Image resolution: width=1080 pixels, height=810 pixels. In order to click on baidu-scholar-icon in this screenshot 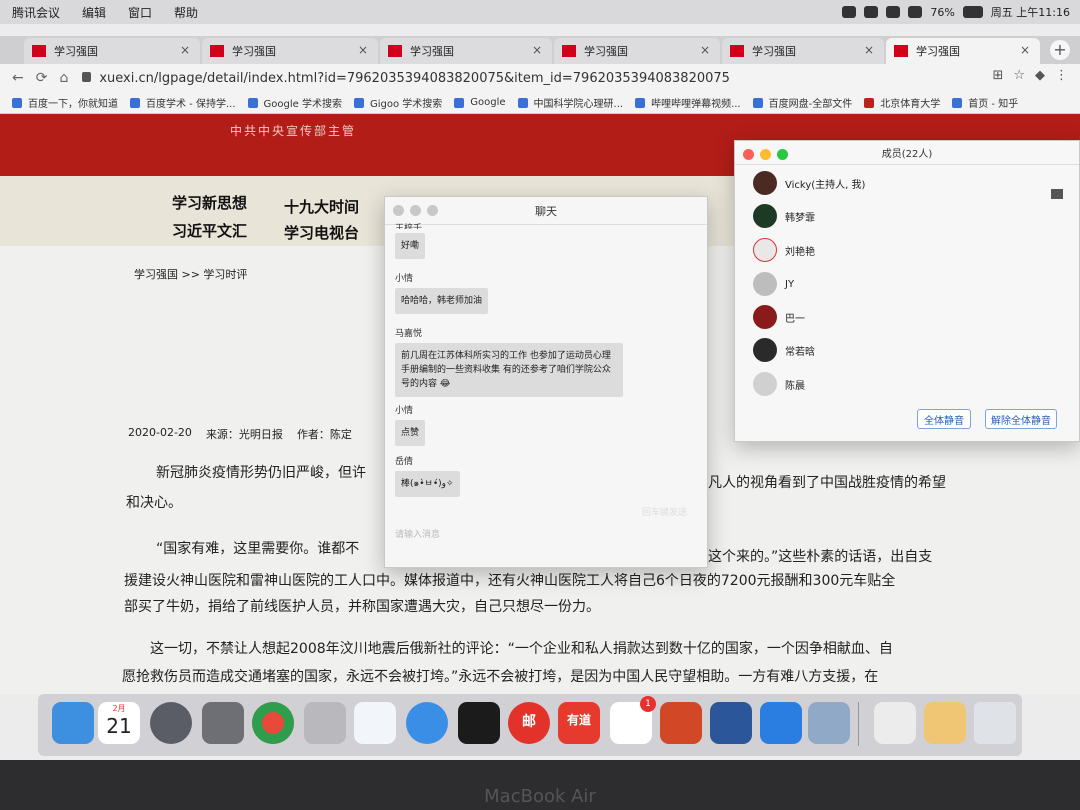, I will do `click(135, 102)`.